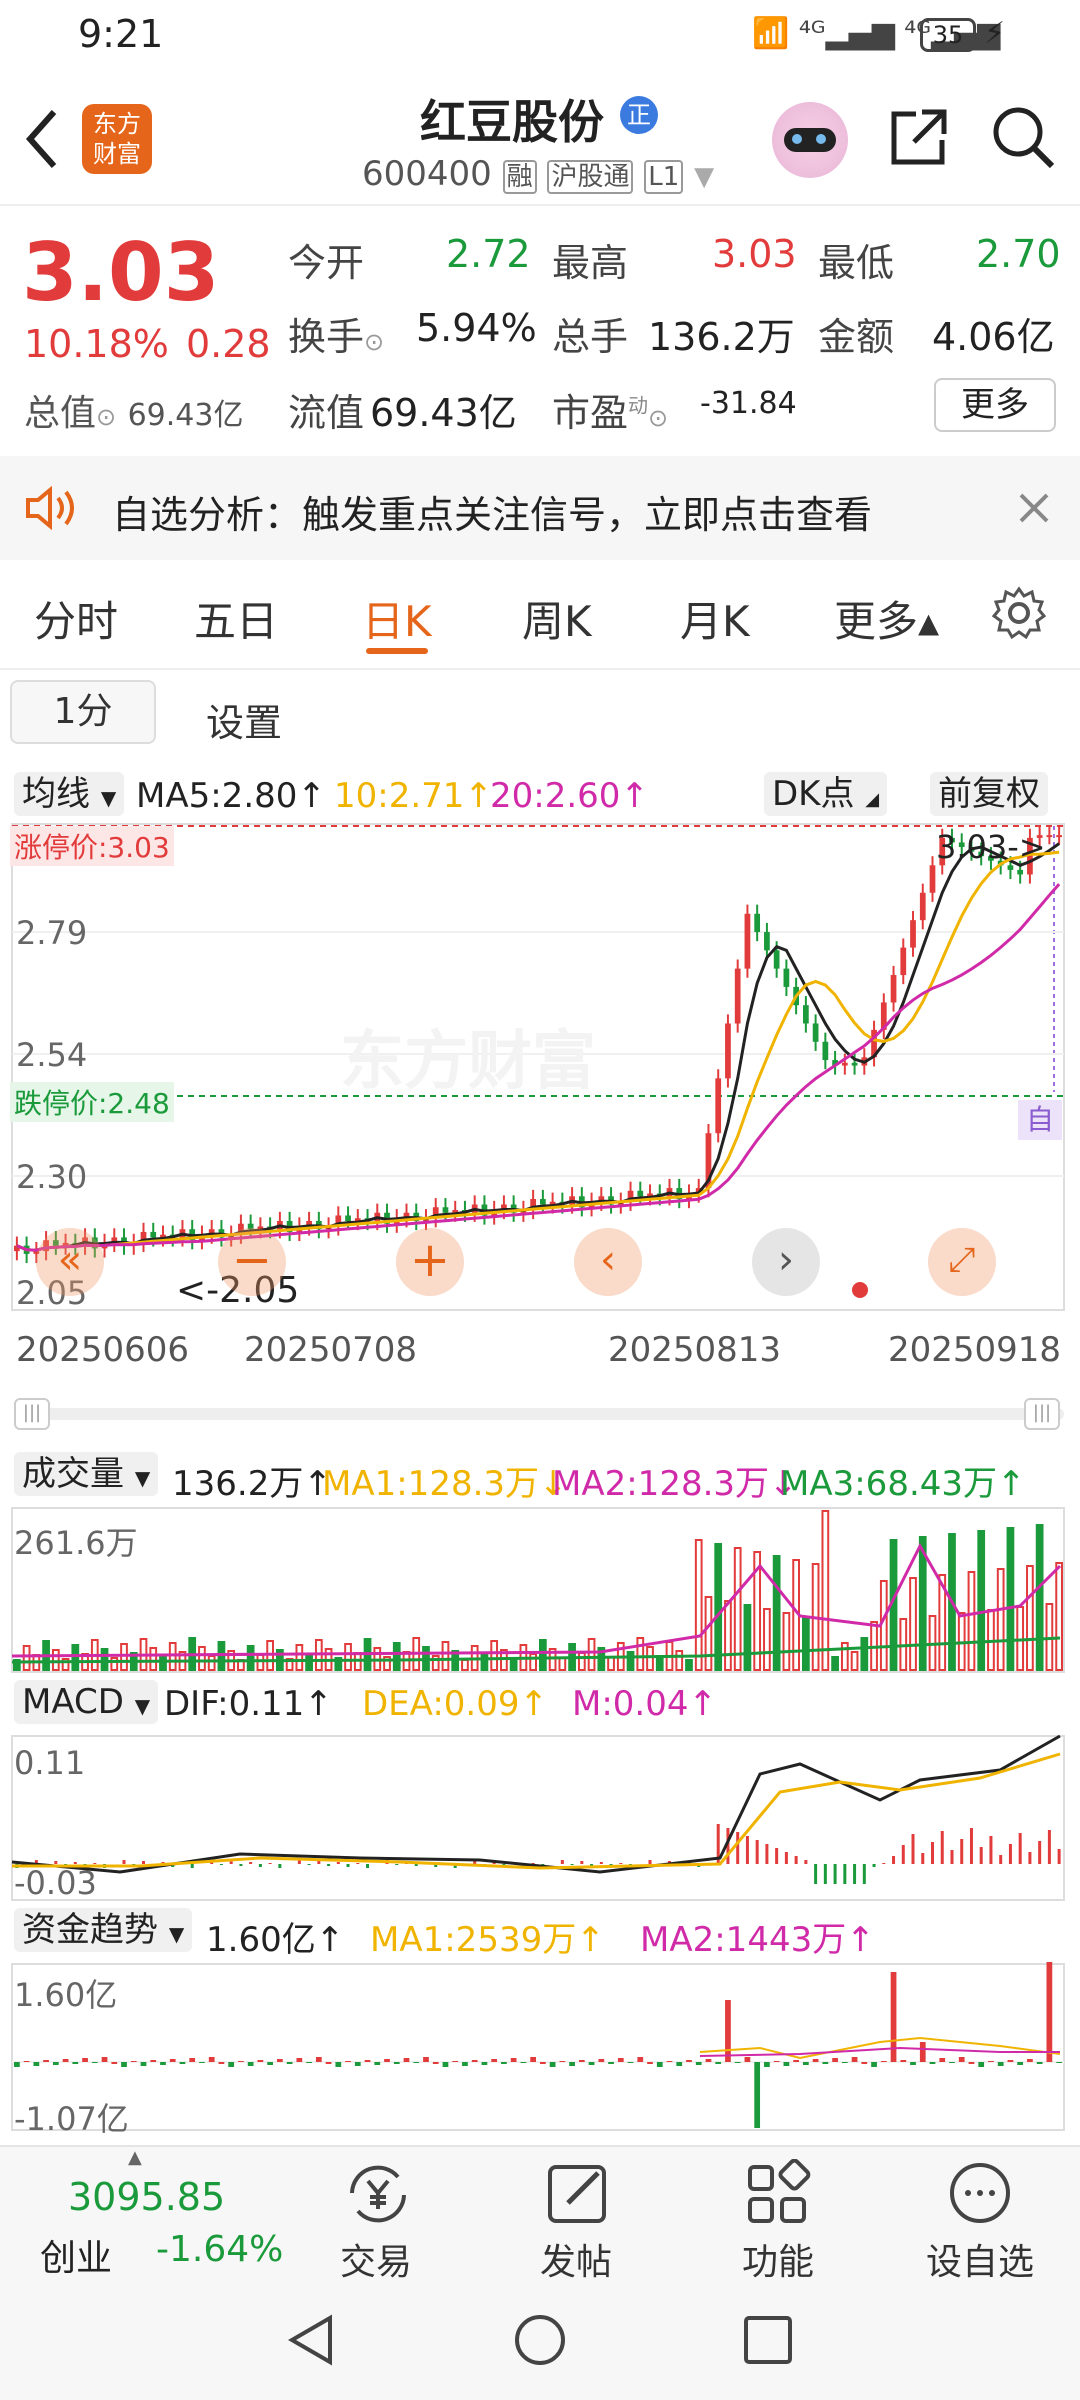 Image resolution: width=1080 pixels, height=2400 pixels. What do you see at coordinates (704, 177) in the screenshot?
I see `chevron-down-icon: ▼` at bounding box center [704, 177].